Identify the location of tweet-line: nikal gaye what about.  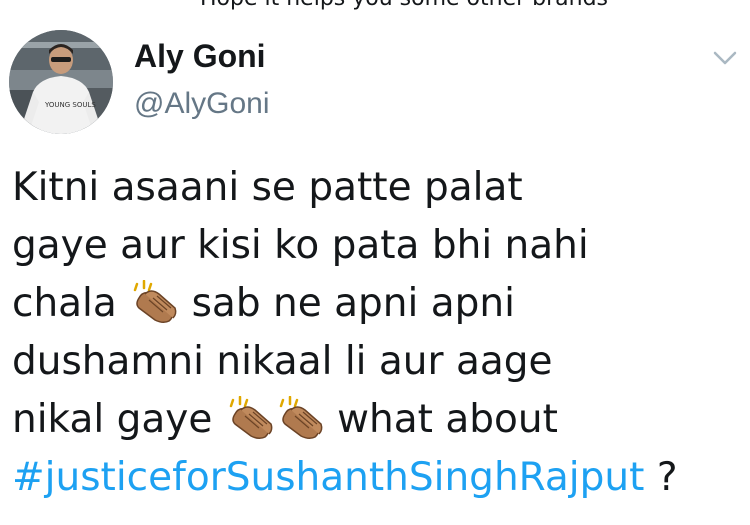
(380, 420).